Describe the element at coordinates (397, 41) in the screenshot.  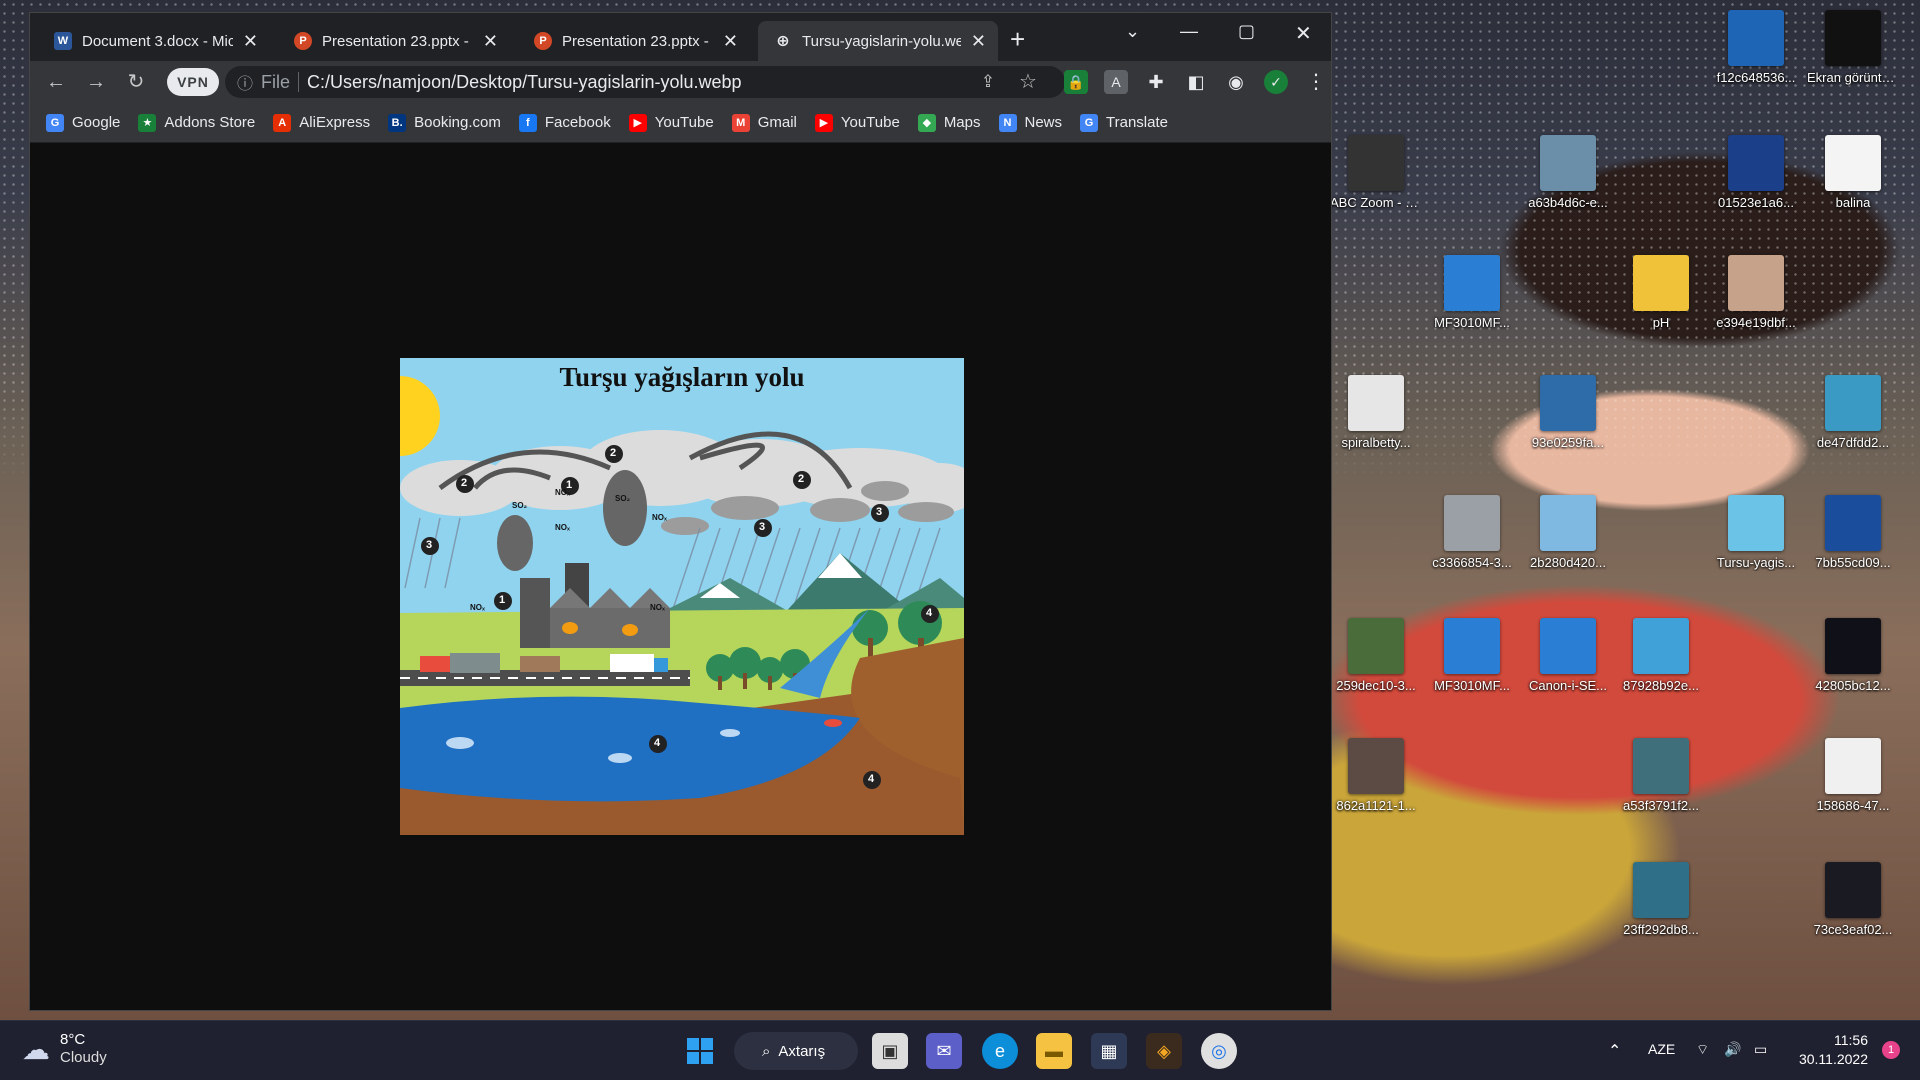
I see `tab-title: Presentation 23.pptx - M` at that location.